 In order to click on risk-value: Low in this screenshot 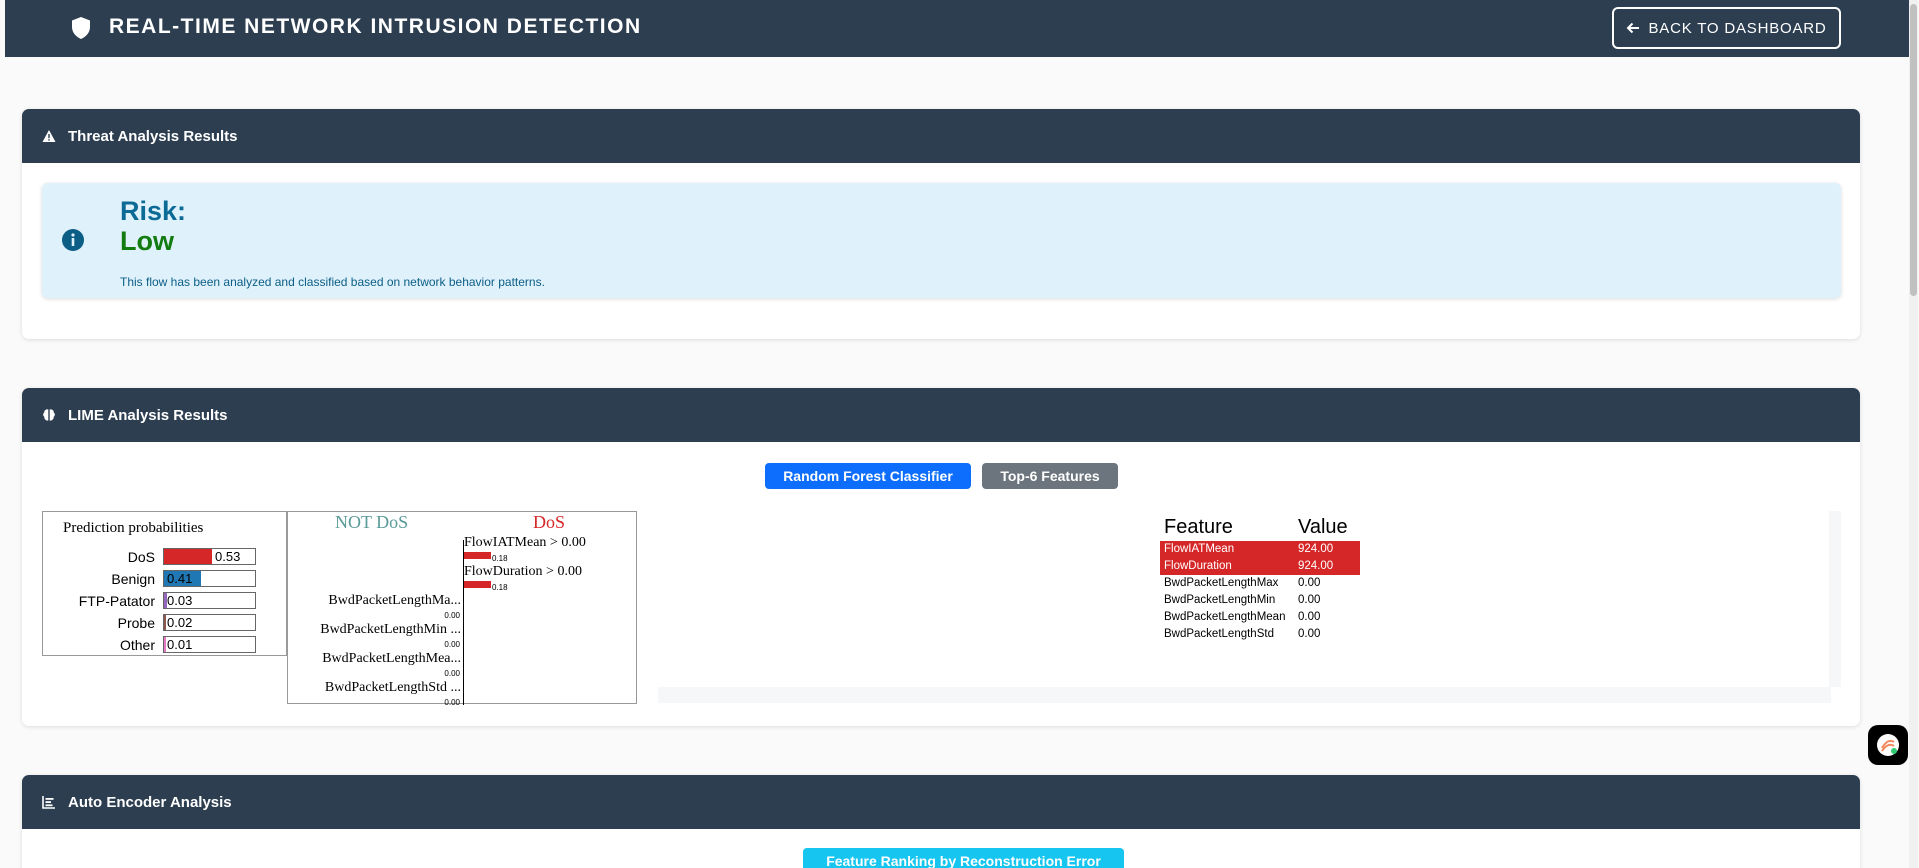, I will do `click(147, 241)`.